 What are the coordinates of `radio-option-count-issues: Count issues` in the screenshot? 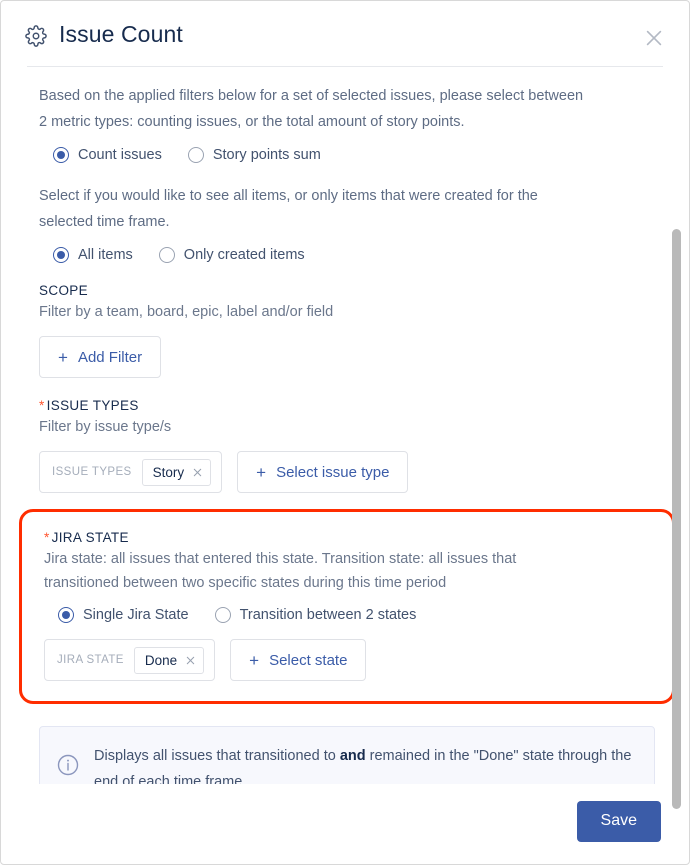 It's located at (107, 155).